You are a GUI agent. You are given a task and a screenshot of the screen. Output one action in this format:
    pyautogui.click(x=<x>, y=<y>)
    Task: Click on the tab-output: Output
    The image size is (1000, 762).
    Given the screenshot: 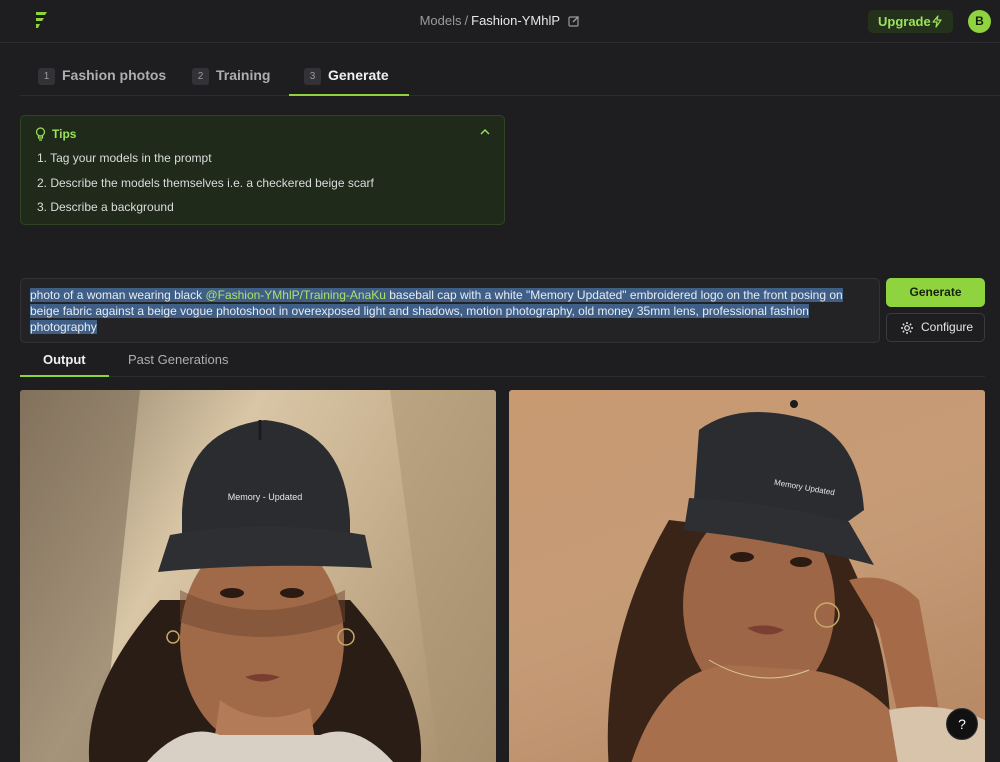 What is the action you would take?
    pyautogui.click(x=64, y=364)
    